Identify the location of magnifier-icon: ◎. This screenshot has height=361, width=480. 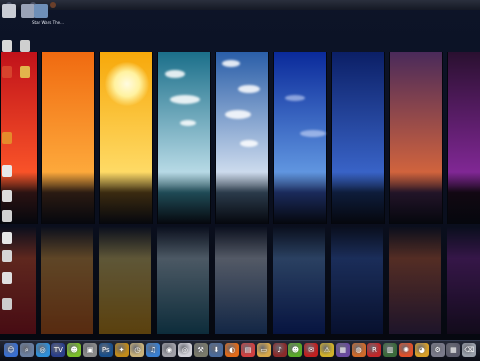
(42, 350).